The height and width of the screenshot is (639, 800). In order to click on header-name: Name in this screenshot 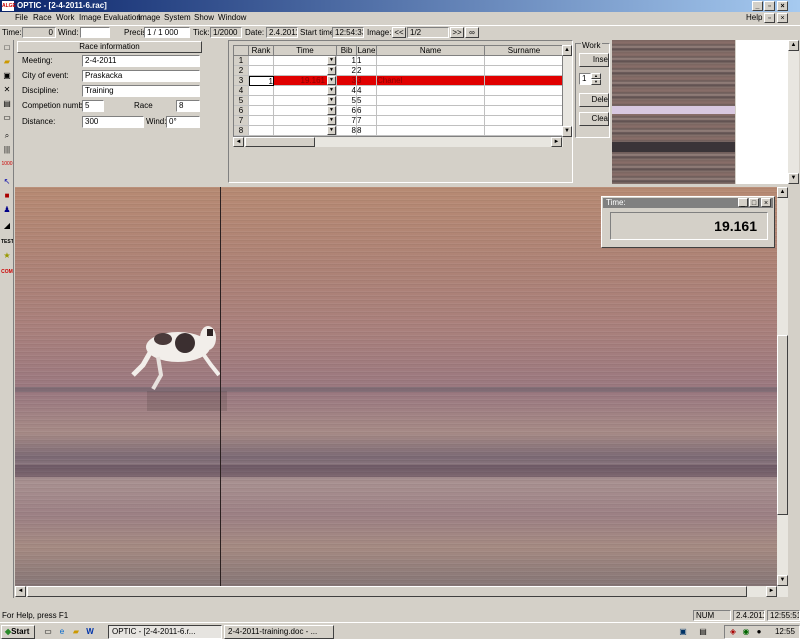, I will do `click(431, 51)`.